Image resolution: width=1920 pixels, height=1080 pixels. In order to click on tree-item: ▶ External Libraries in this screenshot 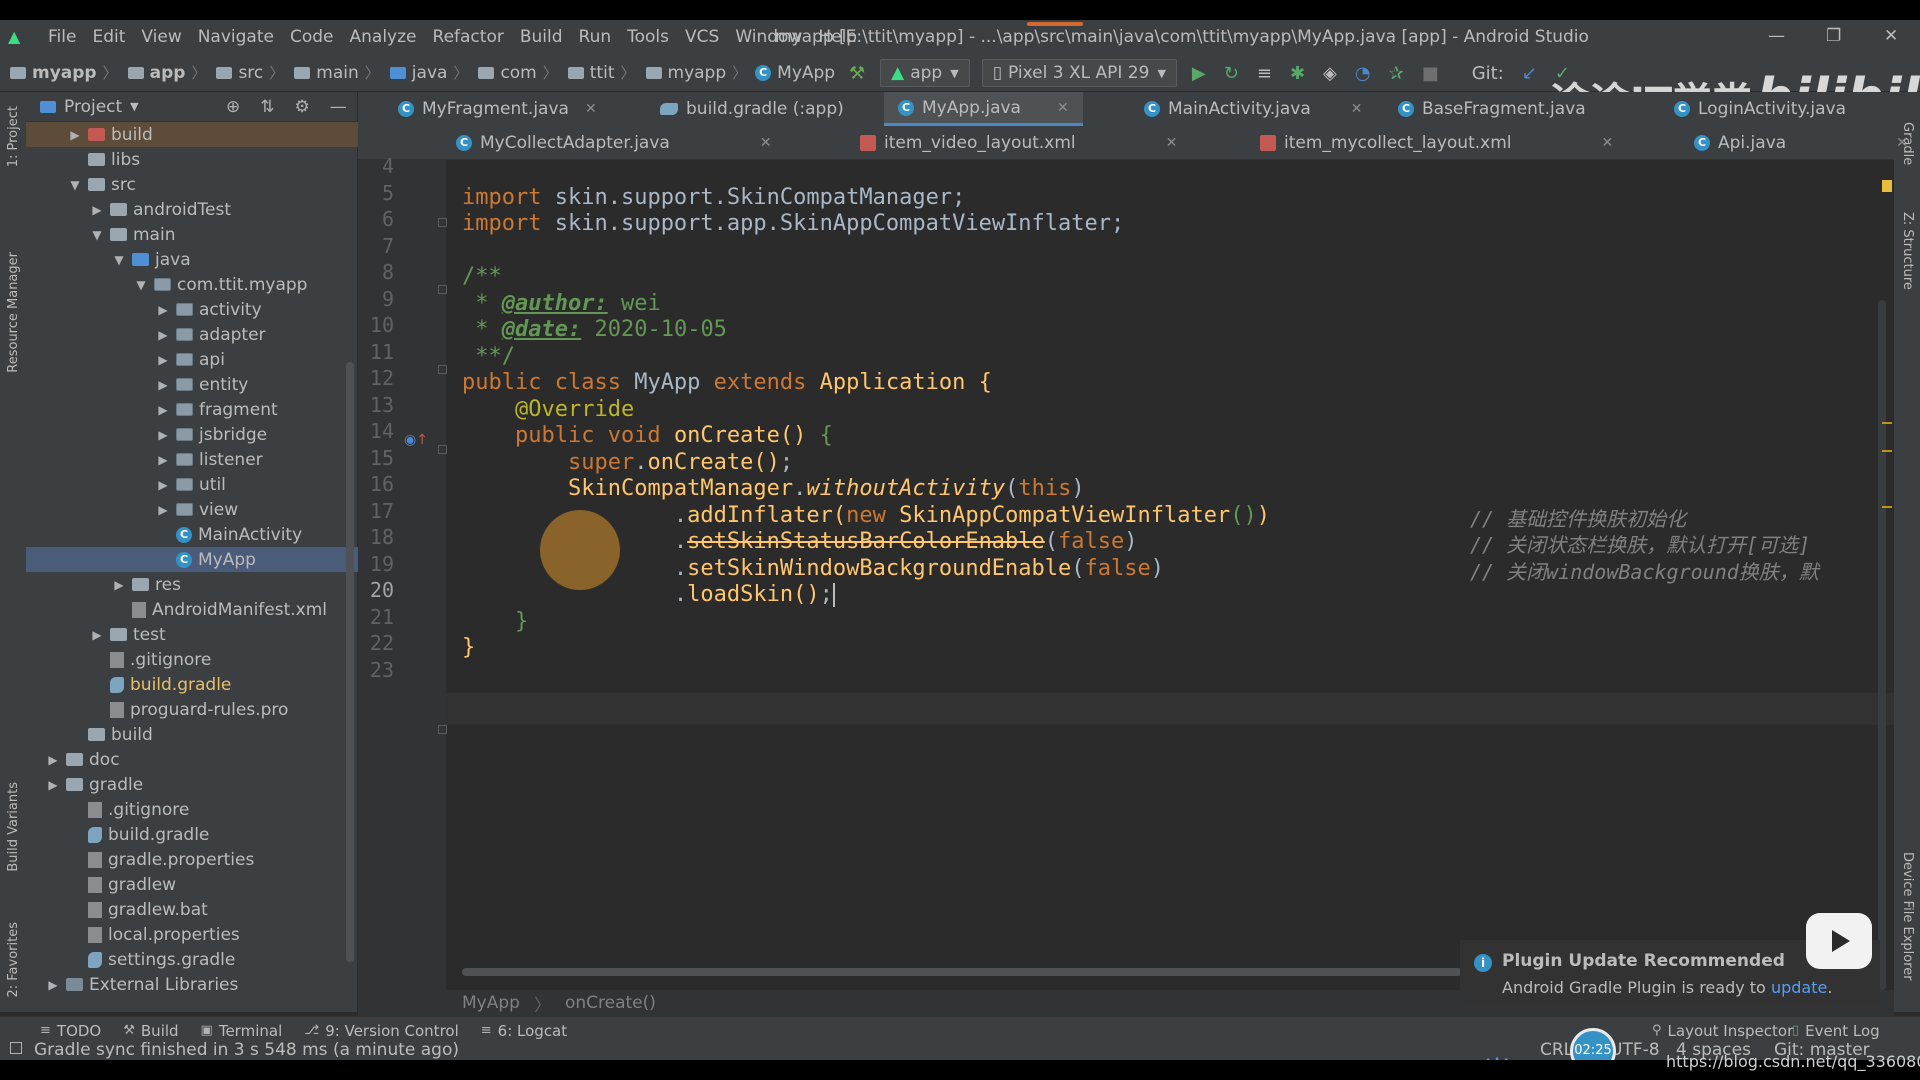, I will do `click(192, 984)`.